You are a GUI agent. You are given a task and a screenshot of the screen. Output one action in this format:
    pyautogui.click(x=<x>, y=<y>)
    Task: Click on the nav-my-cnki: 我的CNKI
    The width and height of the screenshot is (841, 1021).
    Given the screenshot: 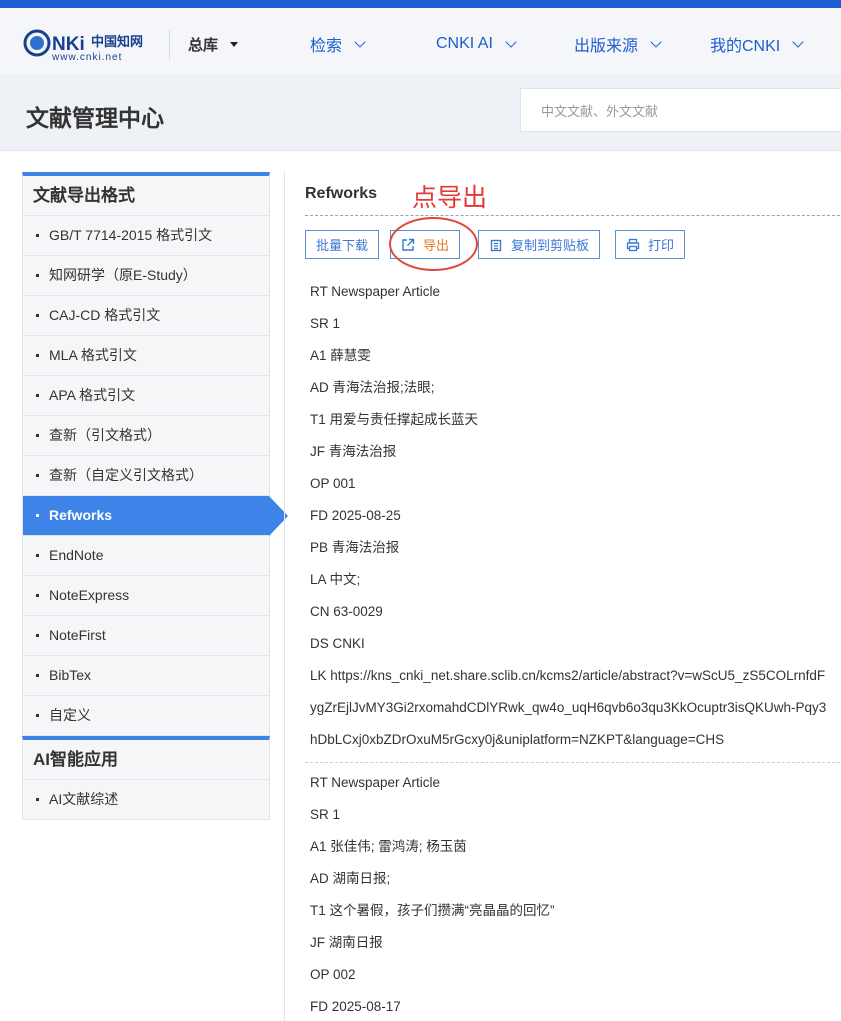 What is the action you would take?
    pyautogui.click(x=757, y=44)
    